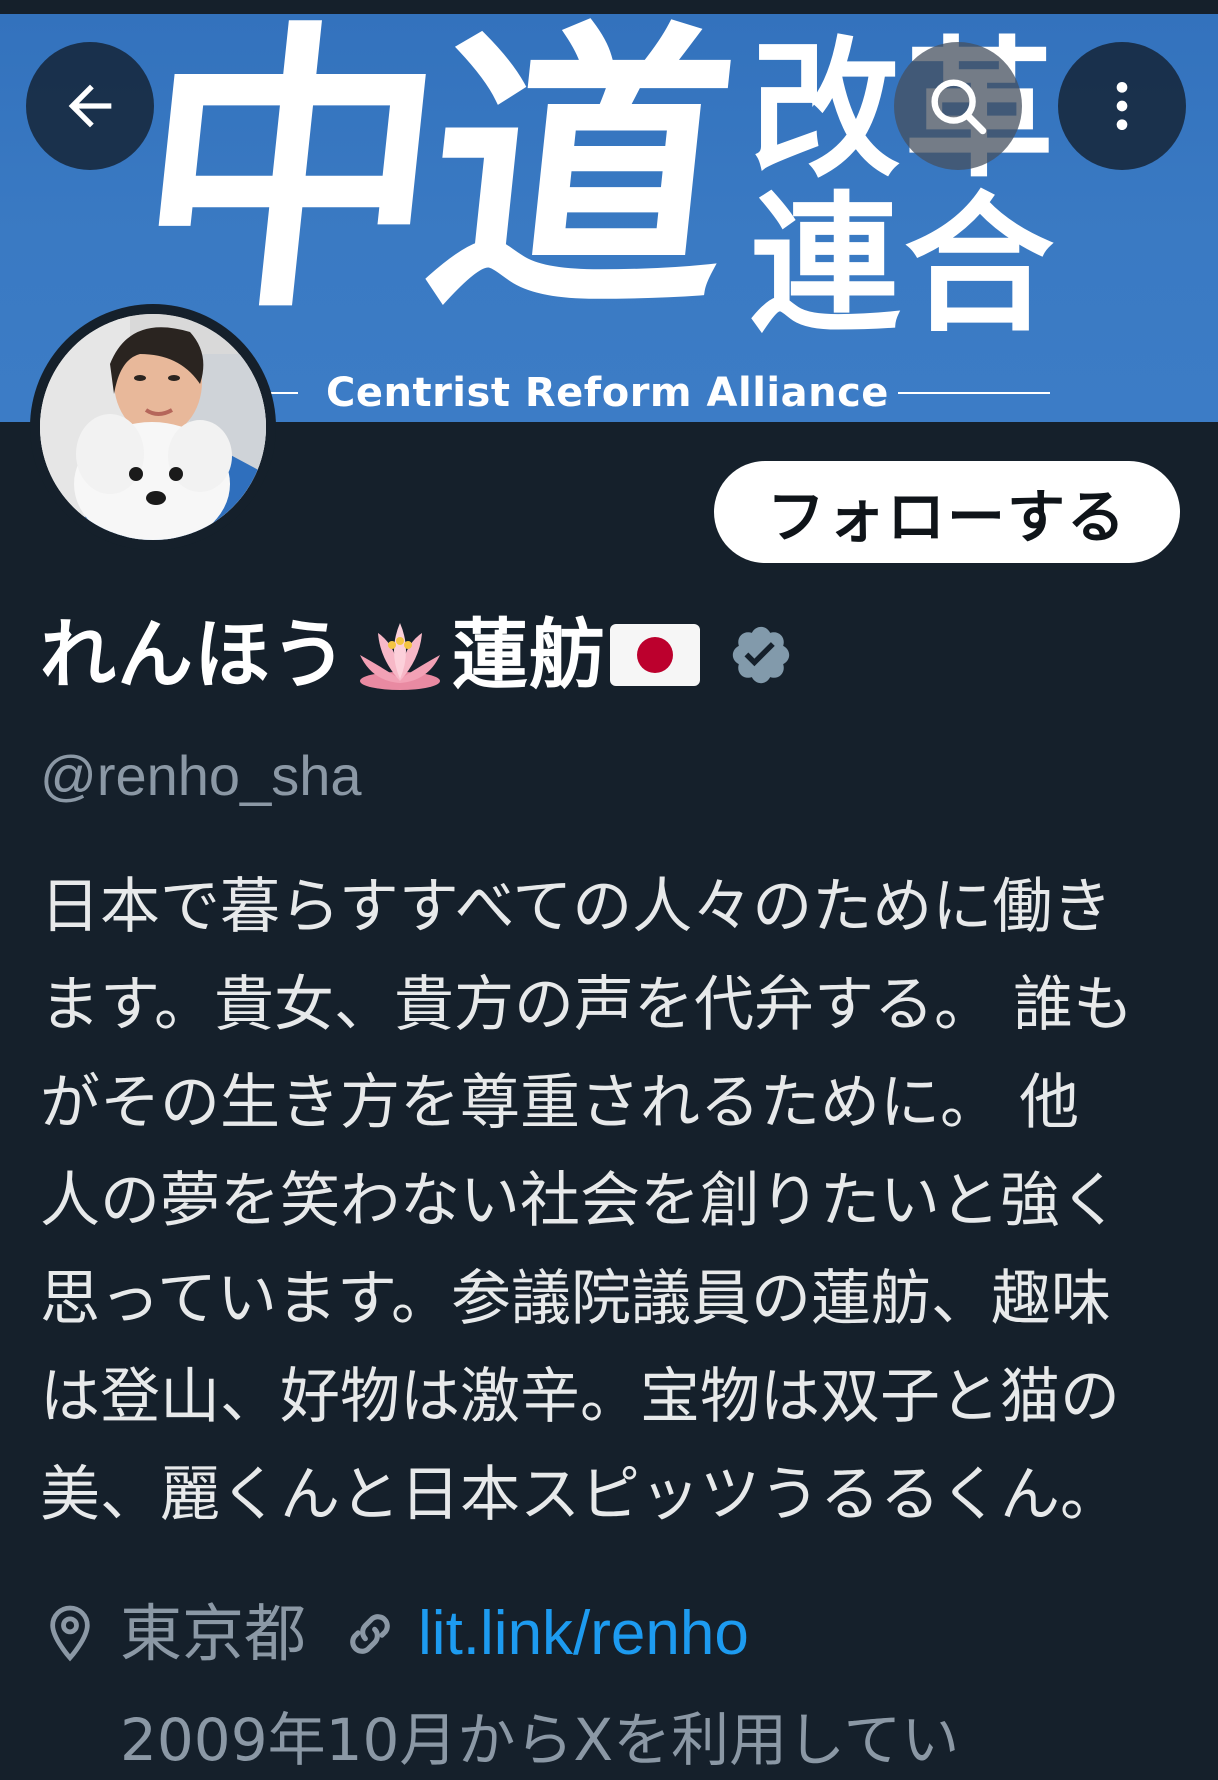 The width and height of the screenshot is (1218, 1780). I want to click on lotus-emoji-icon, so click(400, 656).